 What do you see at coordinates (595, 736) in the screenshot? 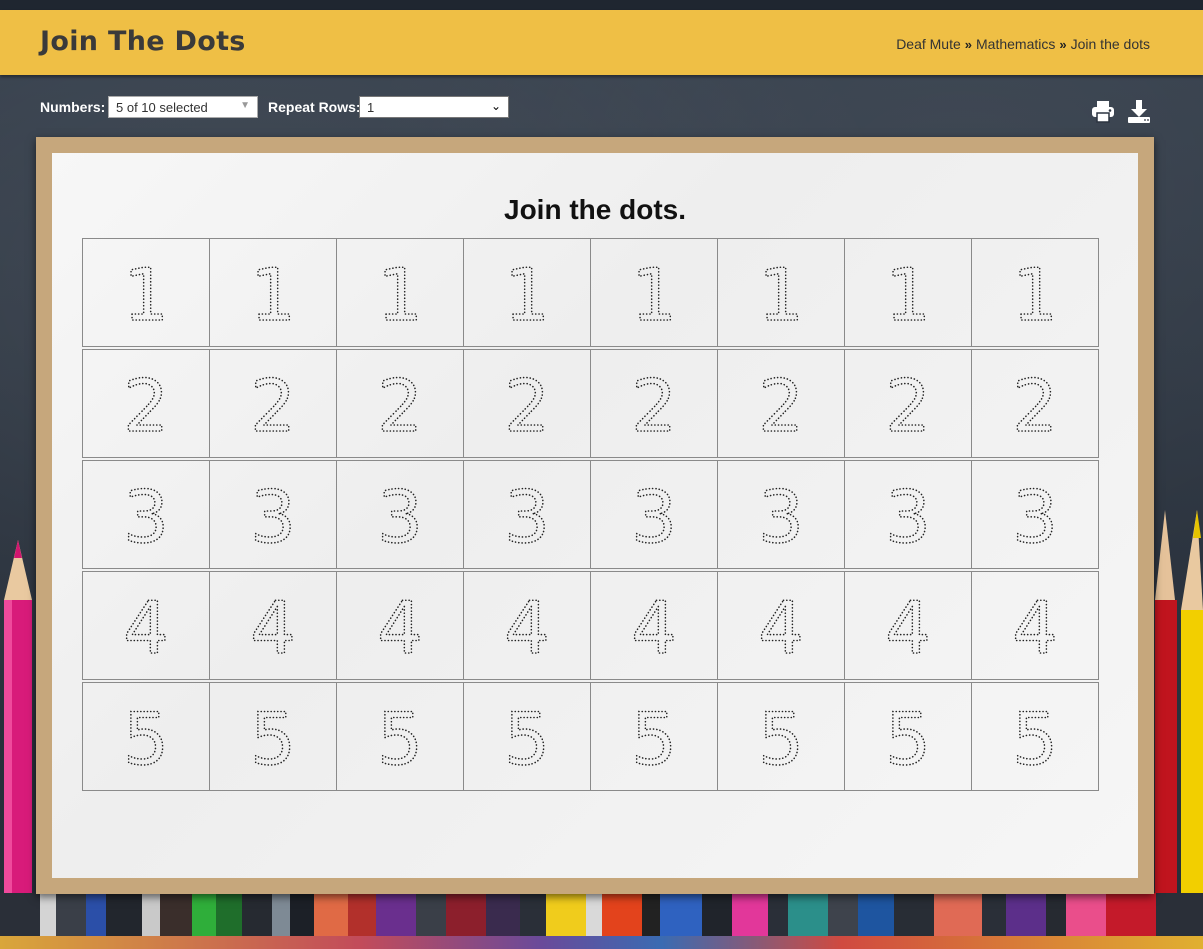
I see `worksheet-row: 5 5 5 5 5 5 5 5` at bounding box center [595, 736].